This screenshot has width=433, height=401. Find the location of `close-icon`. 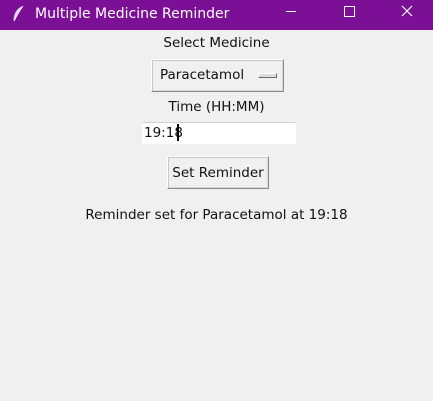

close-icon is located at coordinates (407, 11).